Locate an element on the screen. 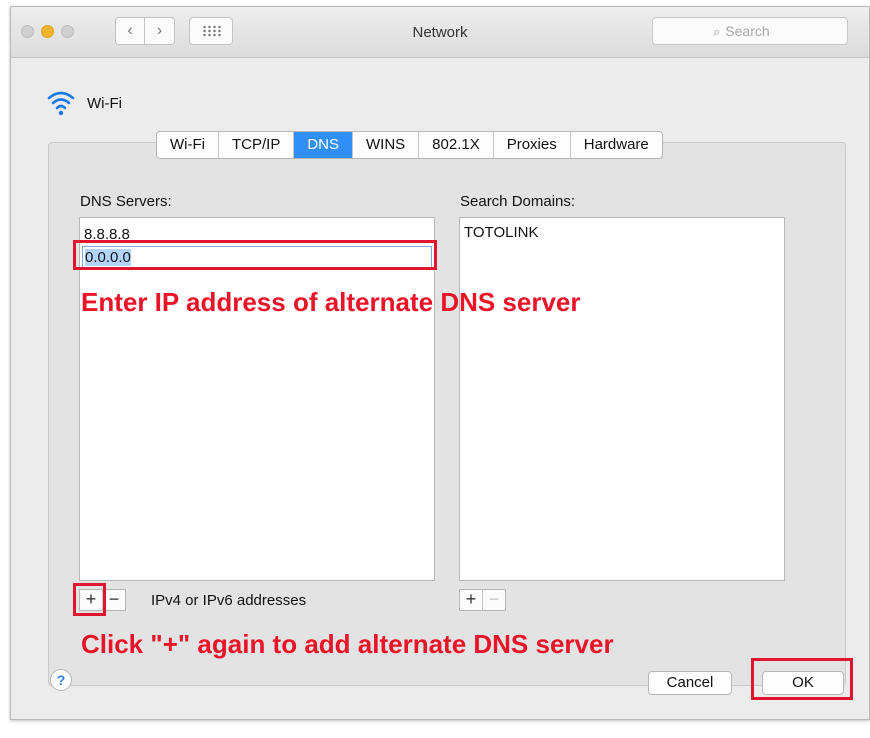 Image resolution: width=870 pixels, height=738 pixels. search-domain-add-remove-control: + − is located at coordinates (482, 600).